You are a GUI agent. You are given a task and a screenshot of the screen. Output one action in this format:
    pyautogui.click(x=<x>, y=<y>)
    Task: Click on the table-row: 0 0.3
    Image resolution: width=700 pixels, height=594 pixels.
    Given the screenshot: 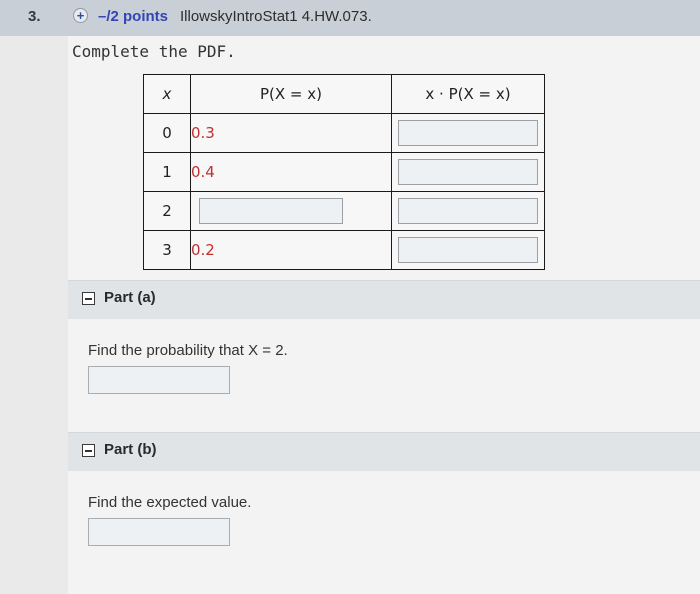 What is the action you would take?
    pyautogui.click(x=344, y=133)
    